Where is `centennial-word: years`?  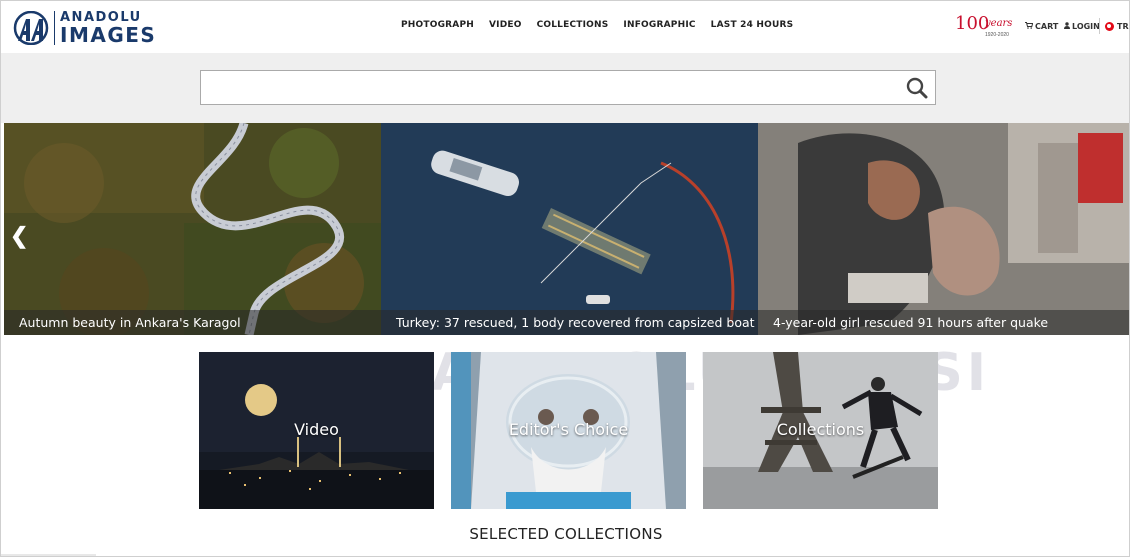
centennial-word: years is located at coordinates (999, 23).